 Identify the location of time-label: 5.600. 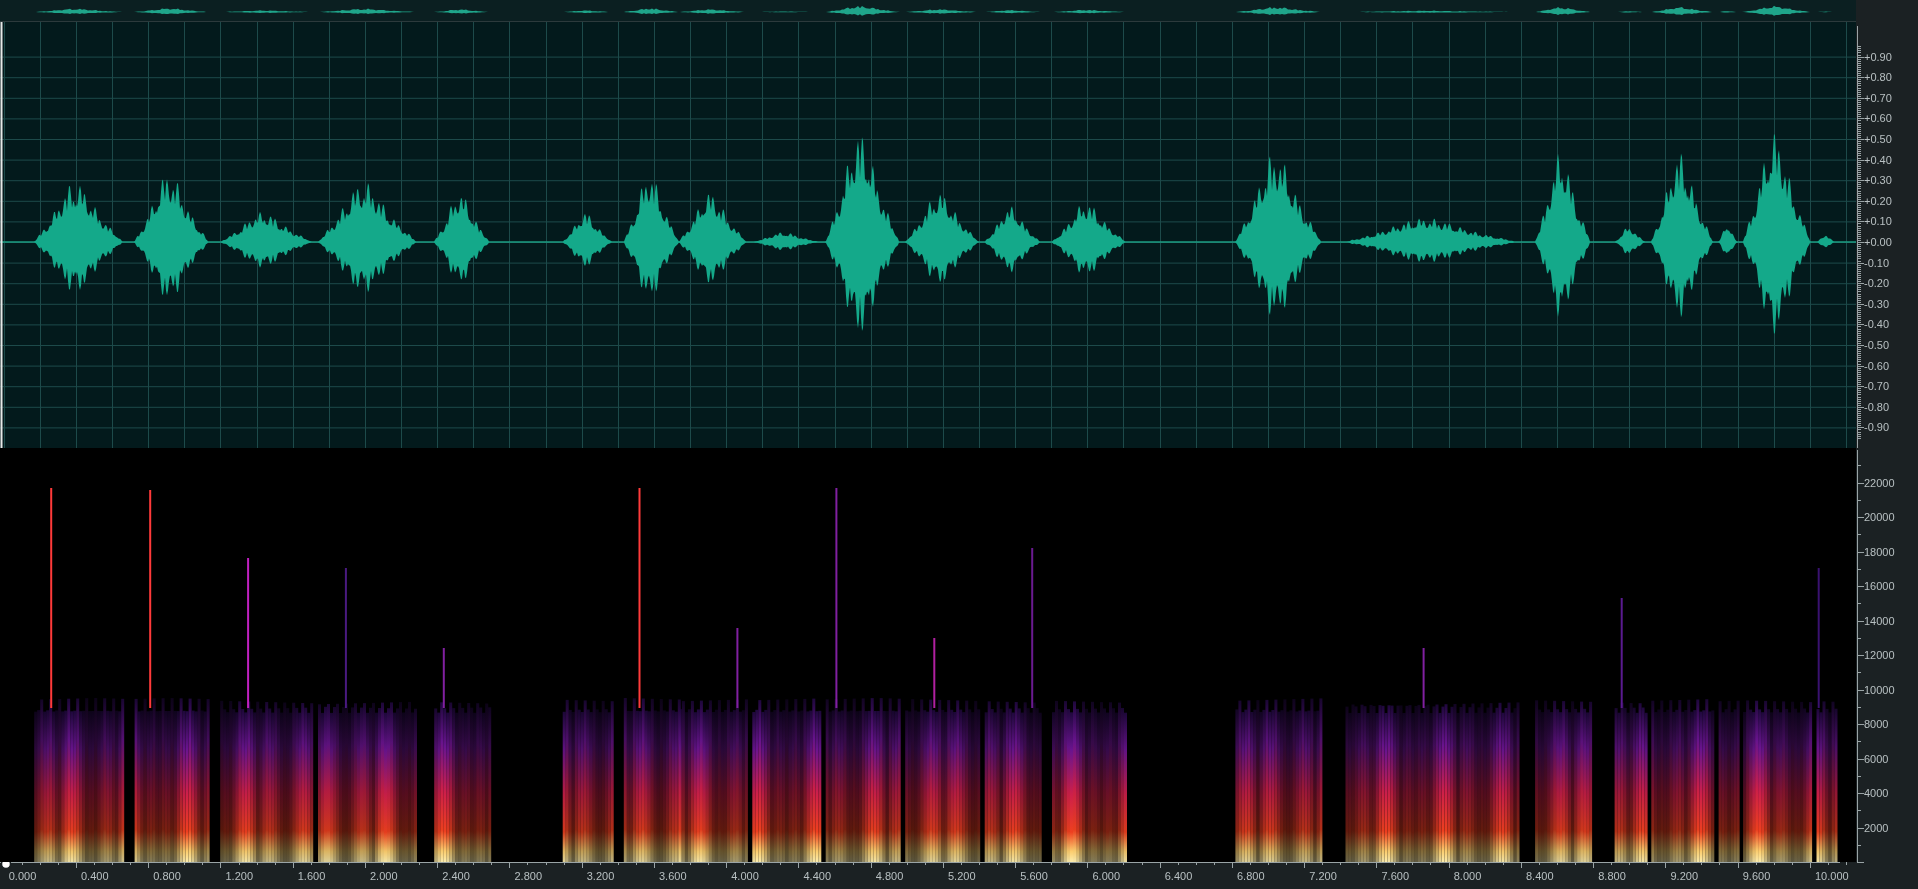
(1034, 876).